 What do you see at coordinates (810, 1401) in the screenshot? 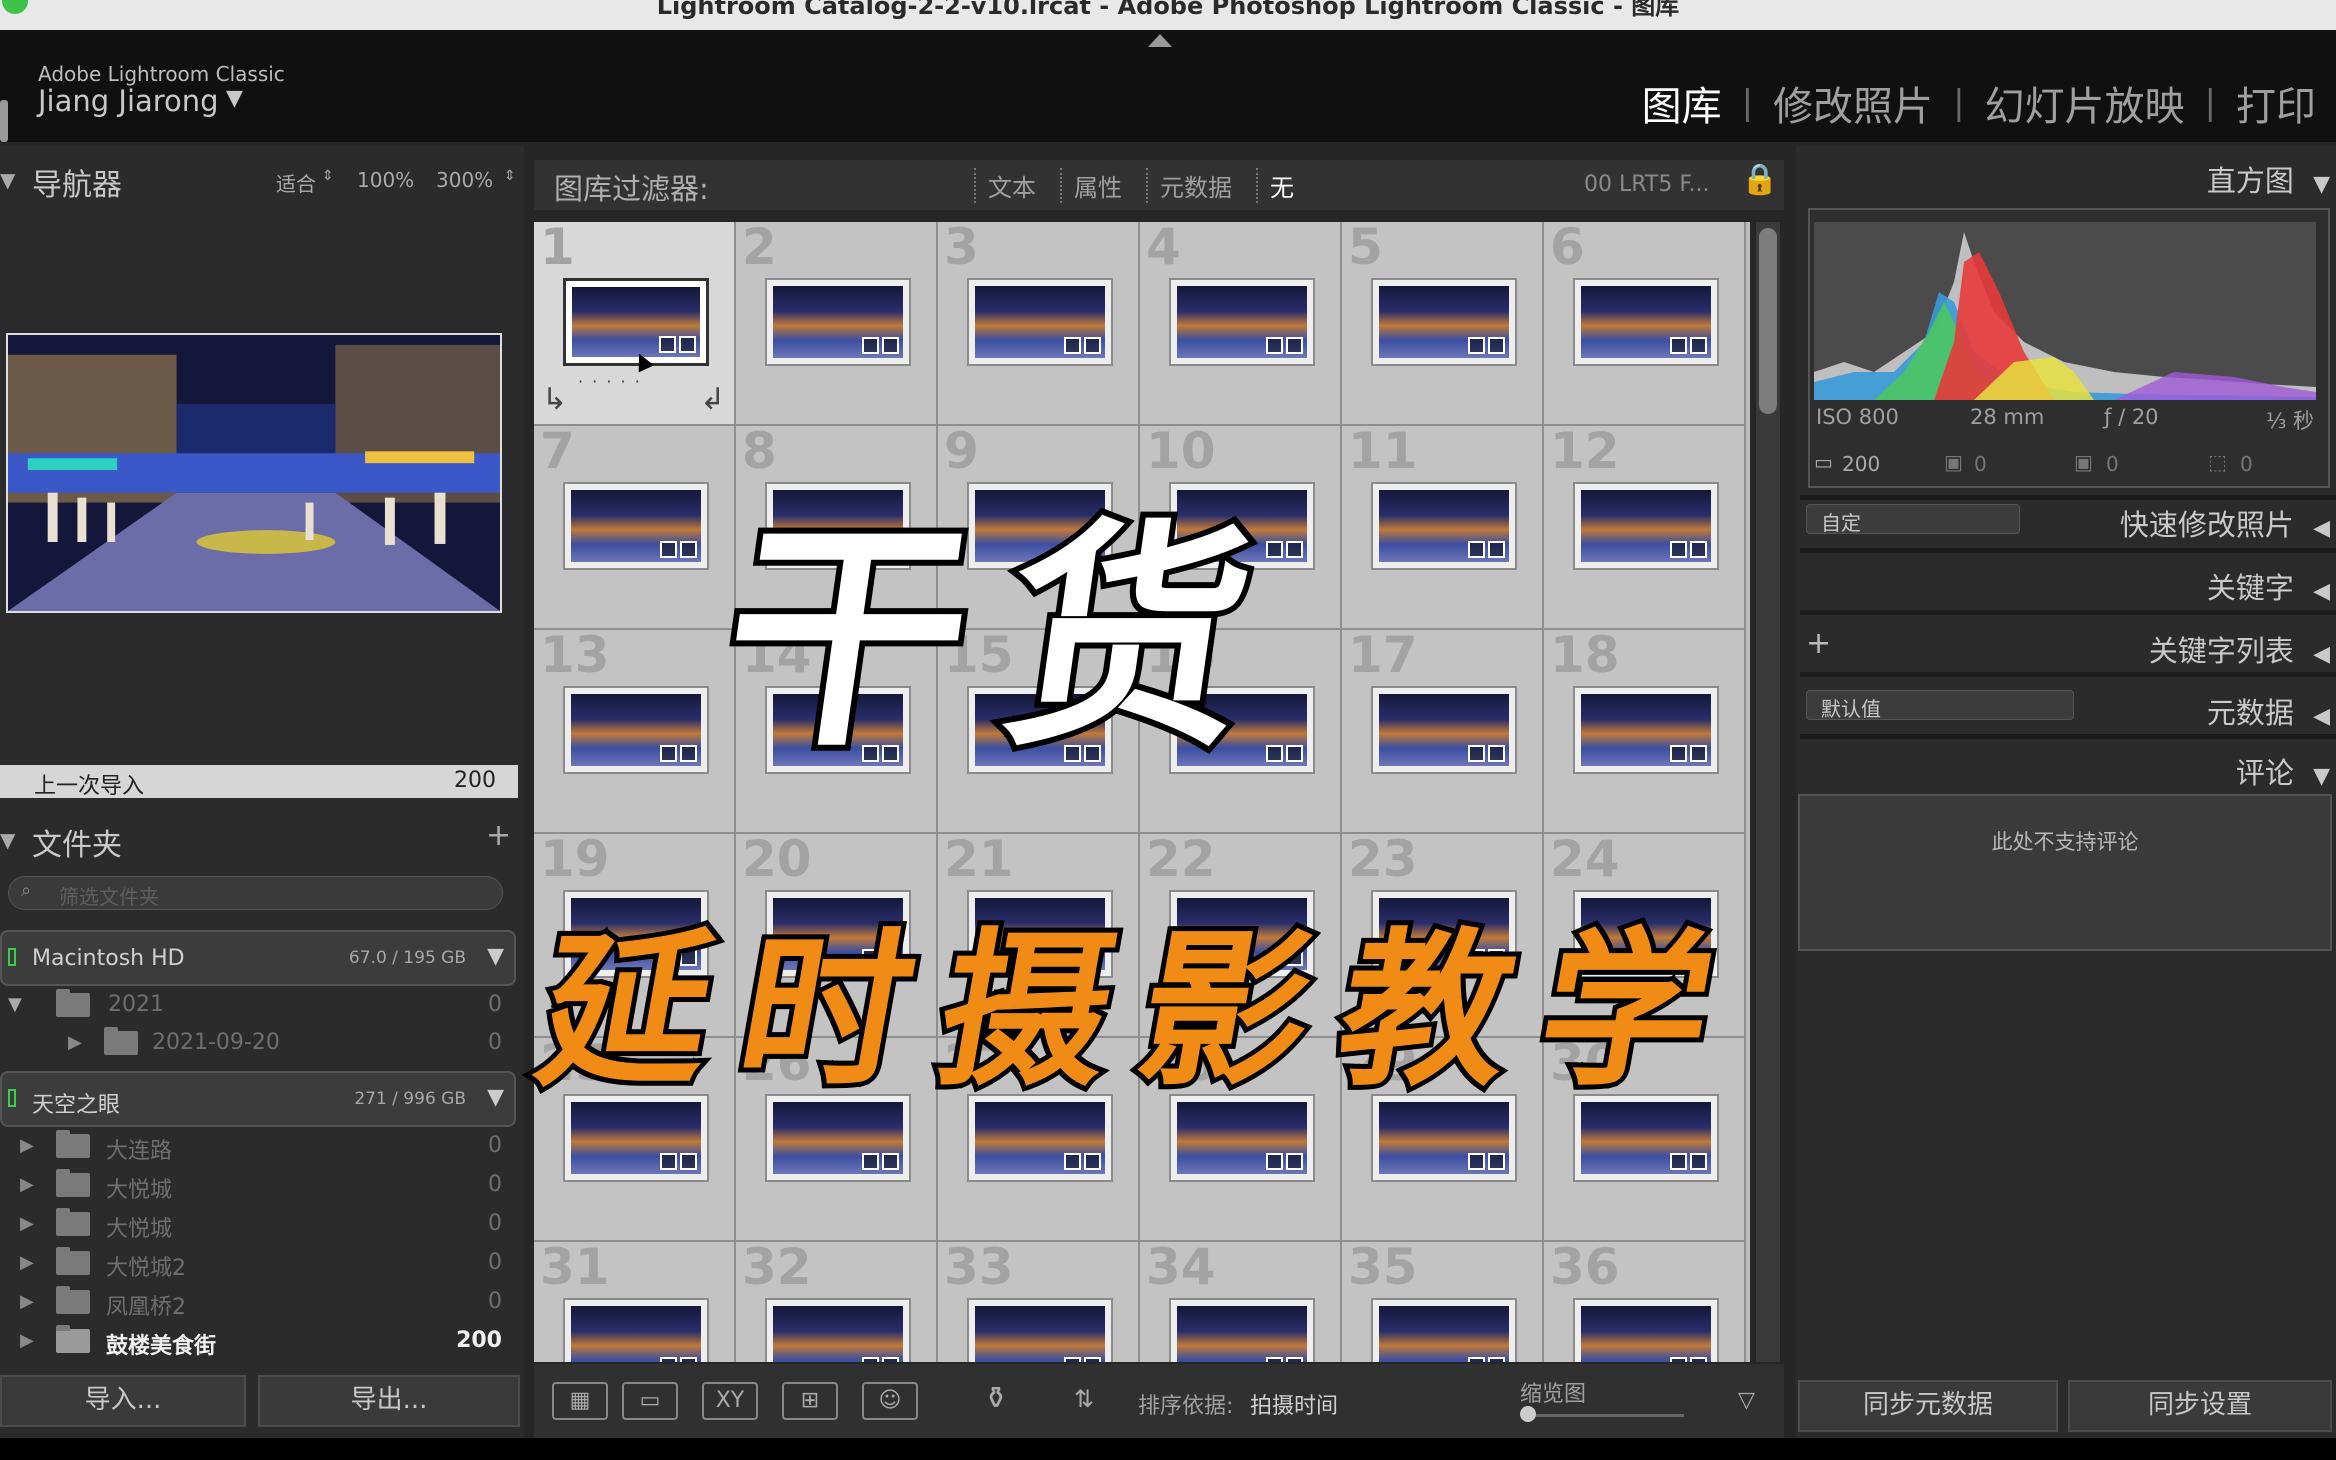
I see `survey-view-icon: ⊞` at bounding box center [810, 1401].